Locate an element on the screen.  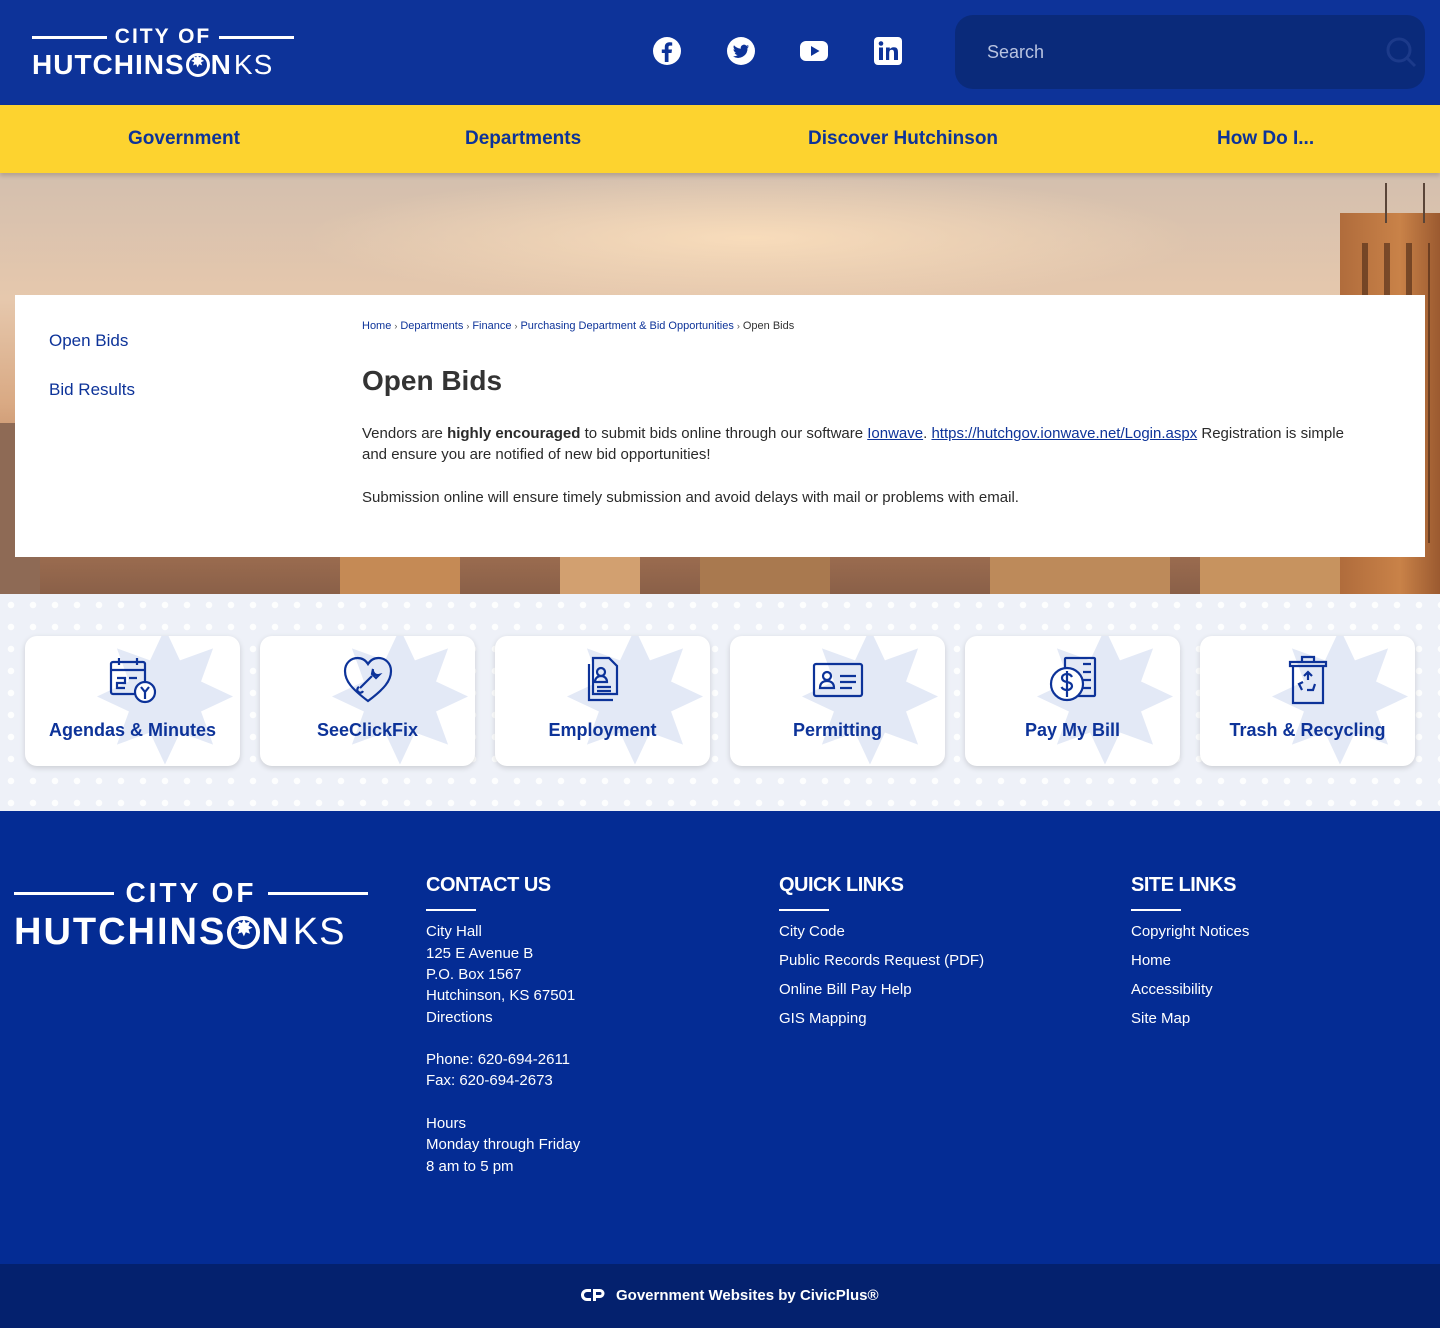
tile-employment: ✸ Employment is located at coordinates (602, 701).